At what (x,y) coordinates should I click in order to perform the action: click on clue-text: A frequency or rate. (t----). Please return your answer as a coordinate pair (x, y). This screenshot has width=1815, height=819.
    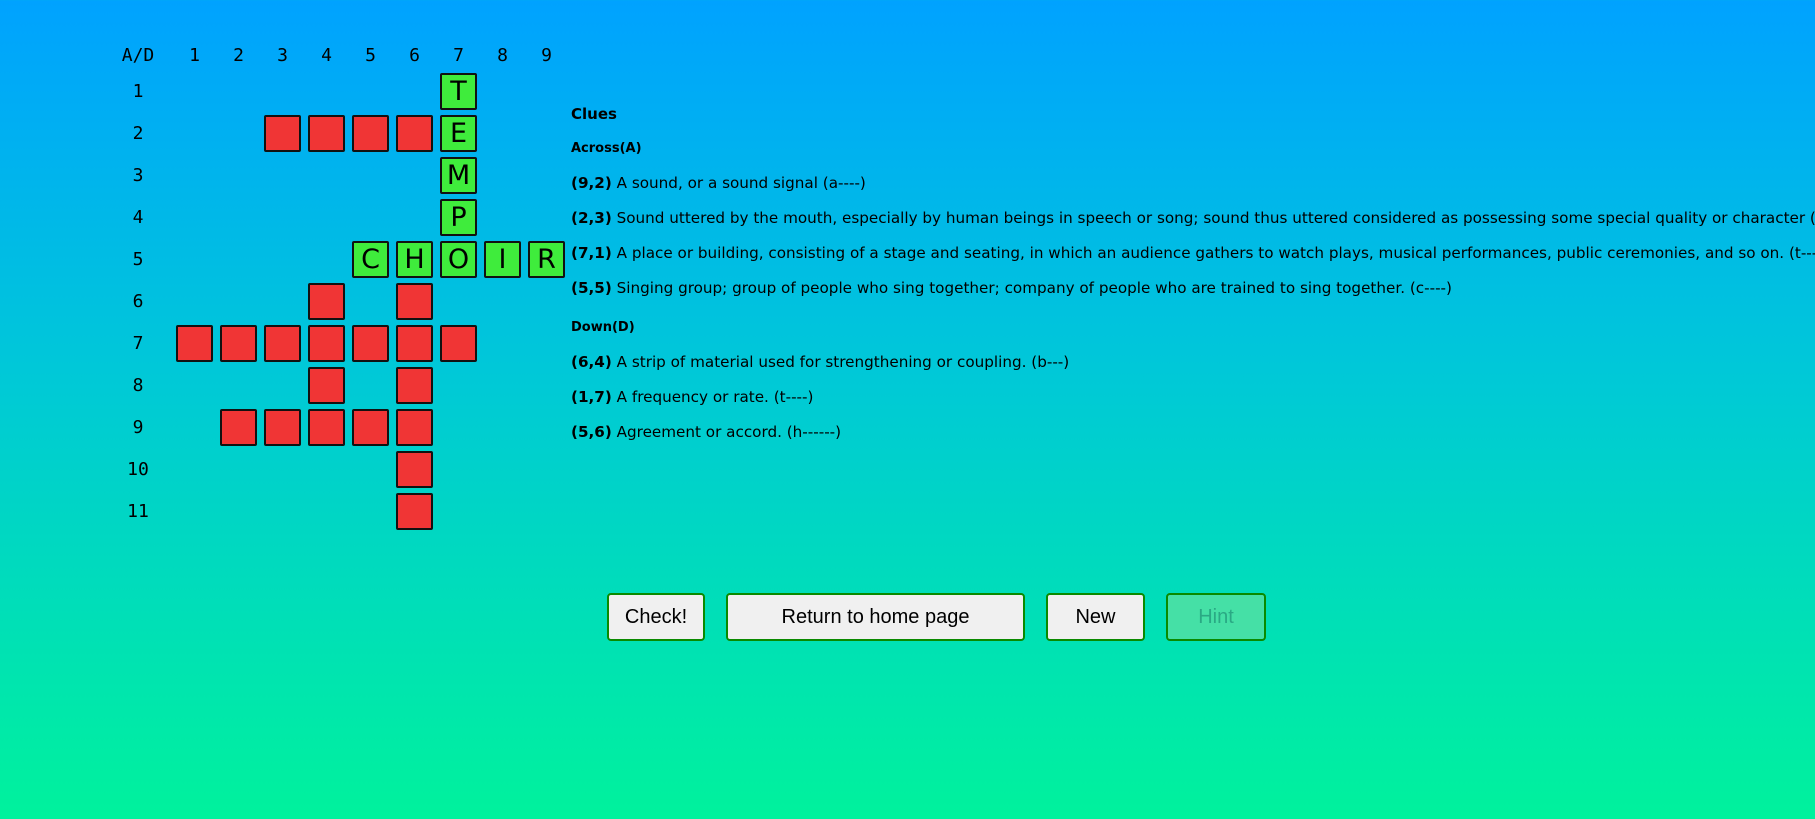
    Looking at the image, I should click on (715, 397).